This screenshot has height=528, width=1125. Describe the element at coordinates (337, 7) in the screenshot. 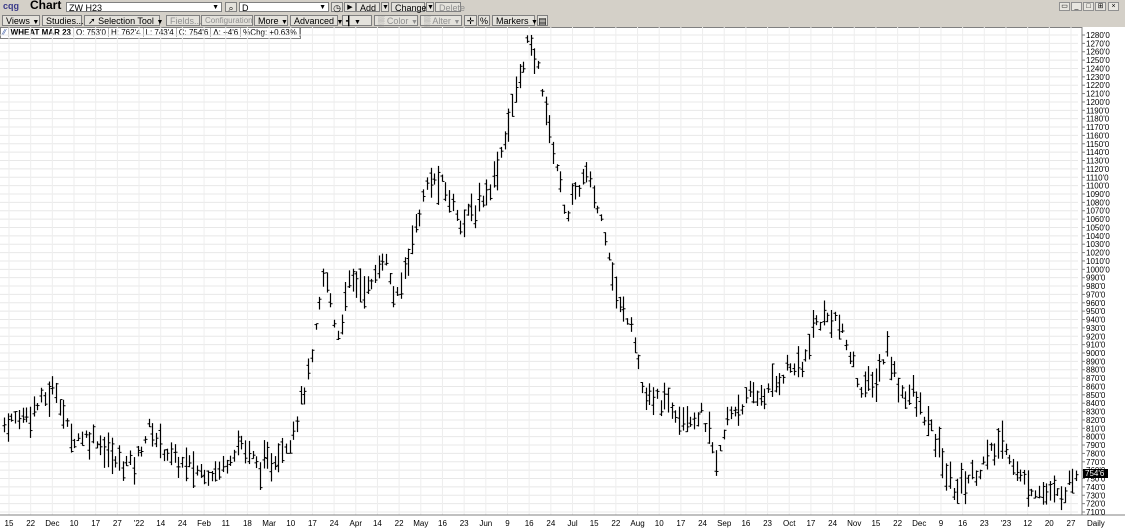

I see `clock-icon: ◷` at that location.